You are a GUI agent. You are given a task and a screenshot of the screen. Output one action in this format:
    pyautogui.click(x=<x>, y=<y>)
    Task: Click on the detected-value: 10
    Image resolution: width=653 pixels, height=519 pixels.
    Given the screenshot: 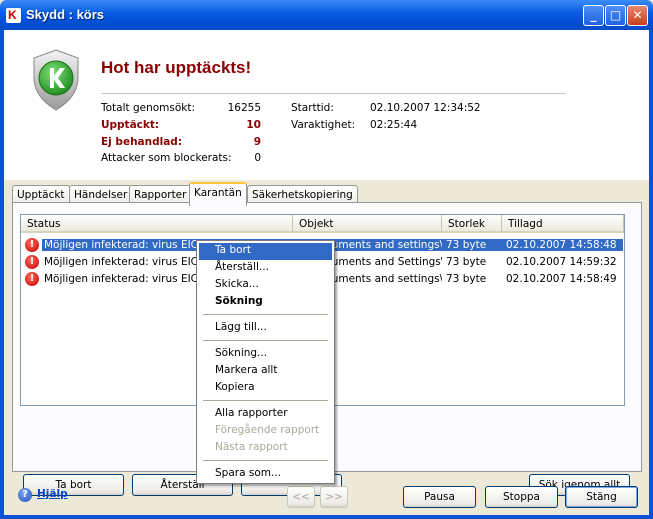 What is the action you would take?
    pyautogui.click(x=253, y=125)
    